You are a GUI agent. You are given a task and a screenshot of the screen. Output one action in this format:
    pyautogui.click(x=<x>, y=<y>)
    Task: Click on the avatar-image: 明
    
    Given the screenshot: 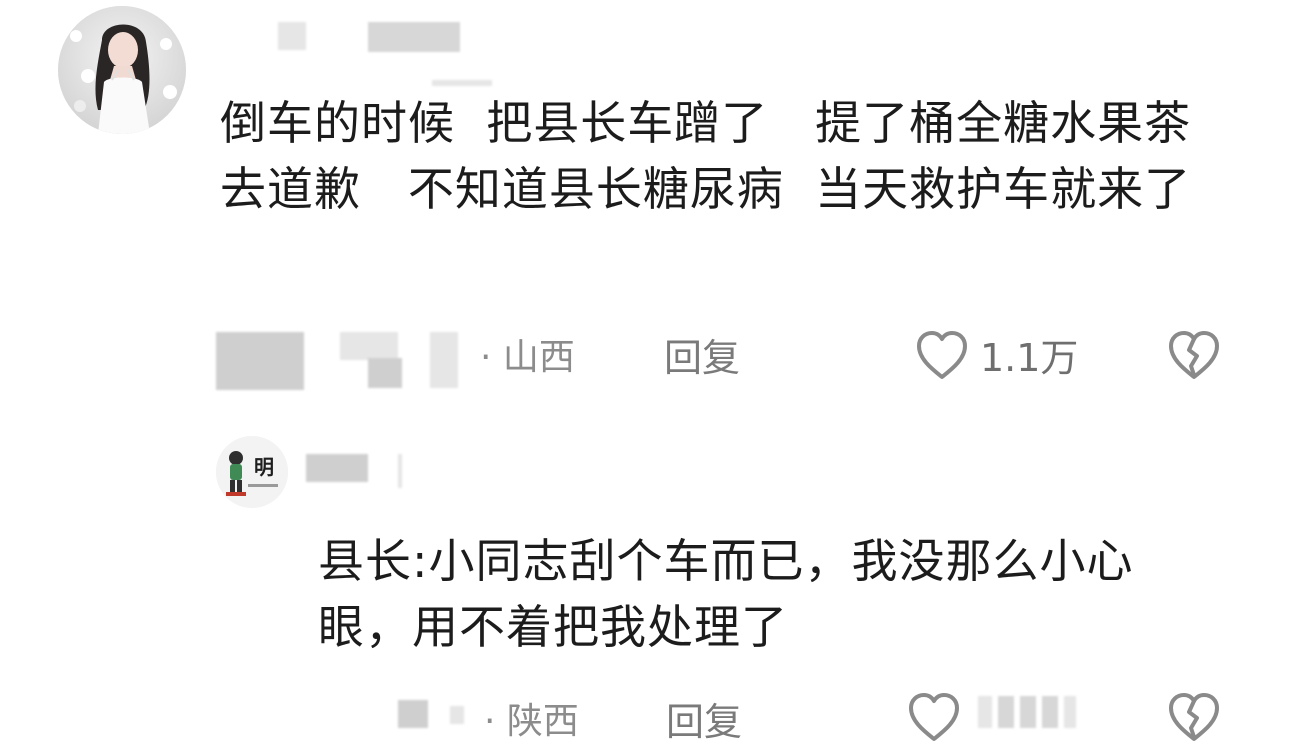 What is the action you would take?
    pyautogui.click(x=252, y=472)
    